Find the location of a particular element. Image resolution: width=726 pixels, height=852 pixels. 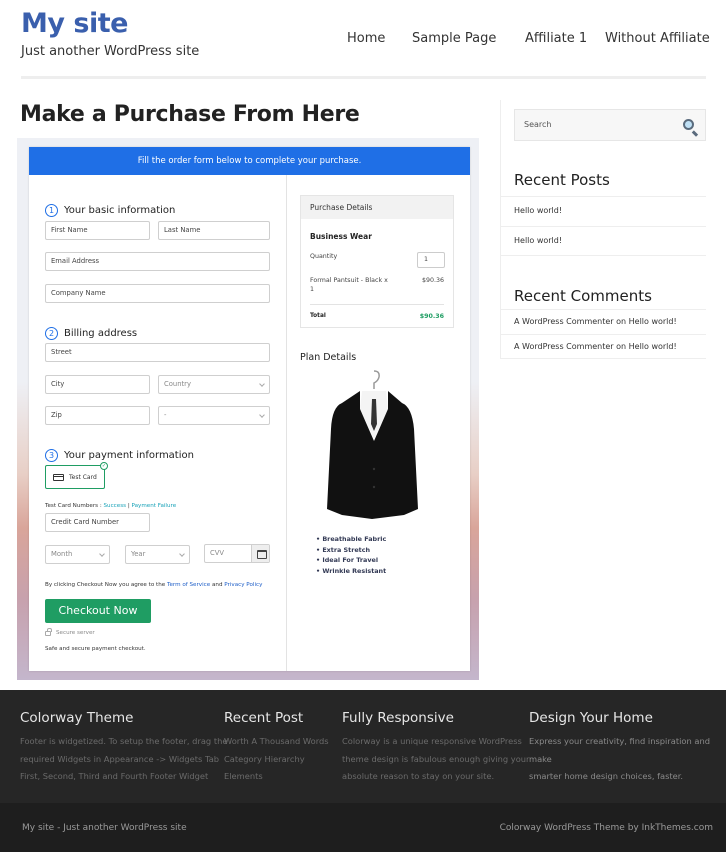

zip-field: Zip is located at coordinates (97, 415).